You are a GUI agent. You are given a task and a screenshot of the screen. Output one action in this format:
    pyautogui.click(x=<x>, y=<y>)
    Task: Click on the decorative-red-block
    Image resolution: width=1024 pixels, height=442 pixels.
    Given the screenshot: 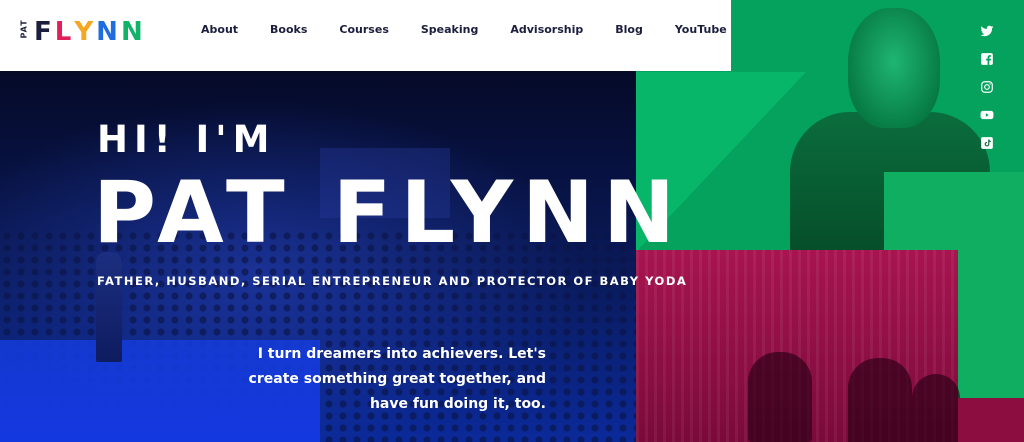 What is the action you would take?
    pyautogui.click(x=991, y=420)
    